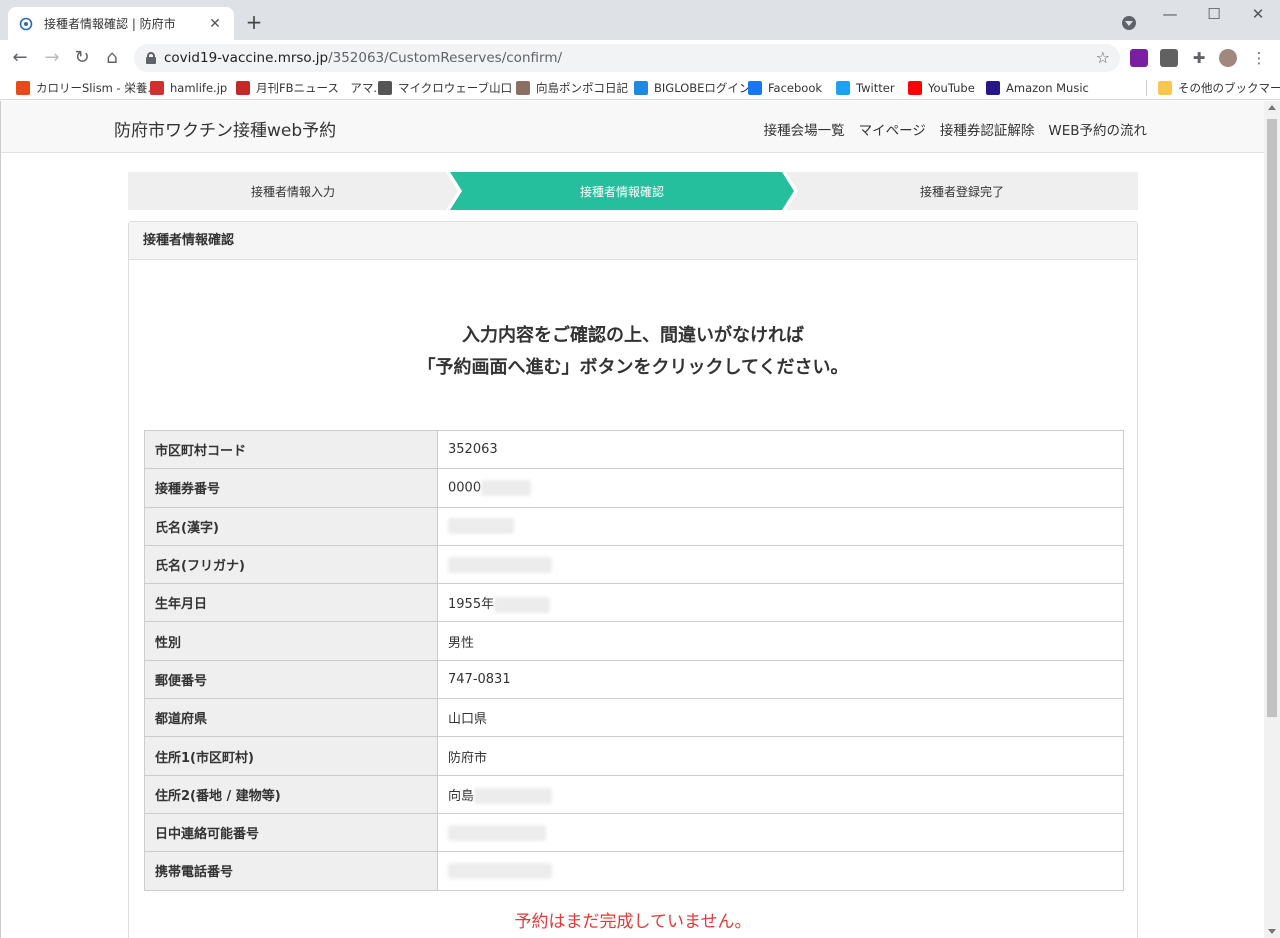 The width and height of the screenshot is (1280, 938). What do you see at coordinates (692, 88) in the screenshot?
I see `bookmark-item: BIGLOBEログイン` at bounding box center [692, 88].